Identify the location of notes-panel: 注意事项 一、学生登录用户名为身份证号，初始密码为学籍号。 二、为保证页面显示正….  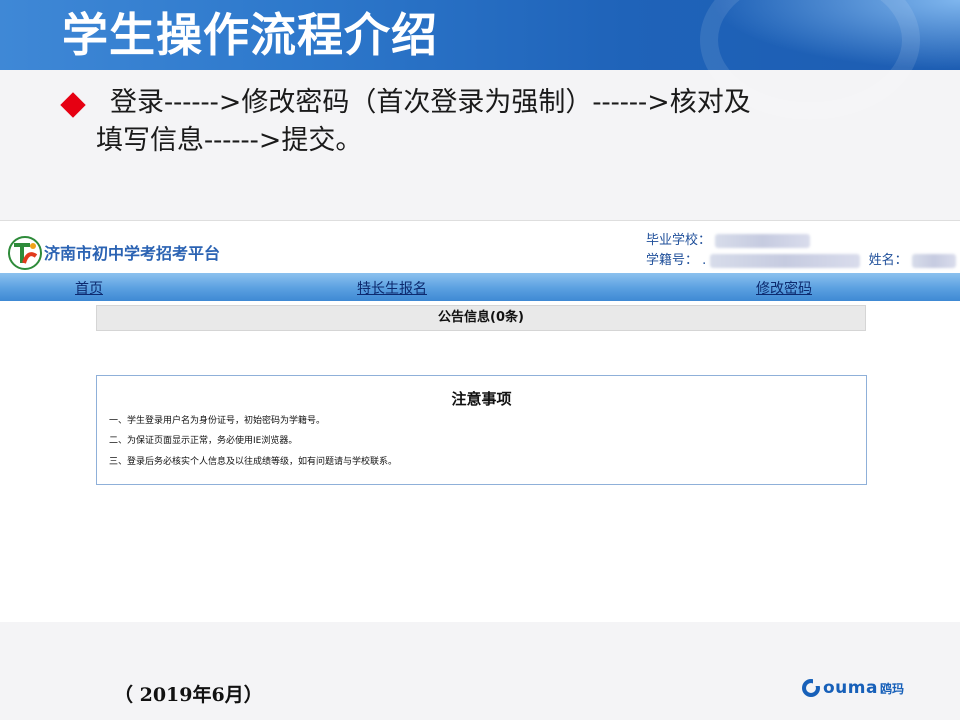
(481, 430).